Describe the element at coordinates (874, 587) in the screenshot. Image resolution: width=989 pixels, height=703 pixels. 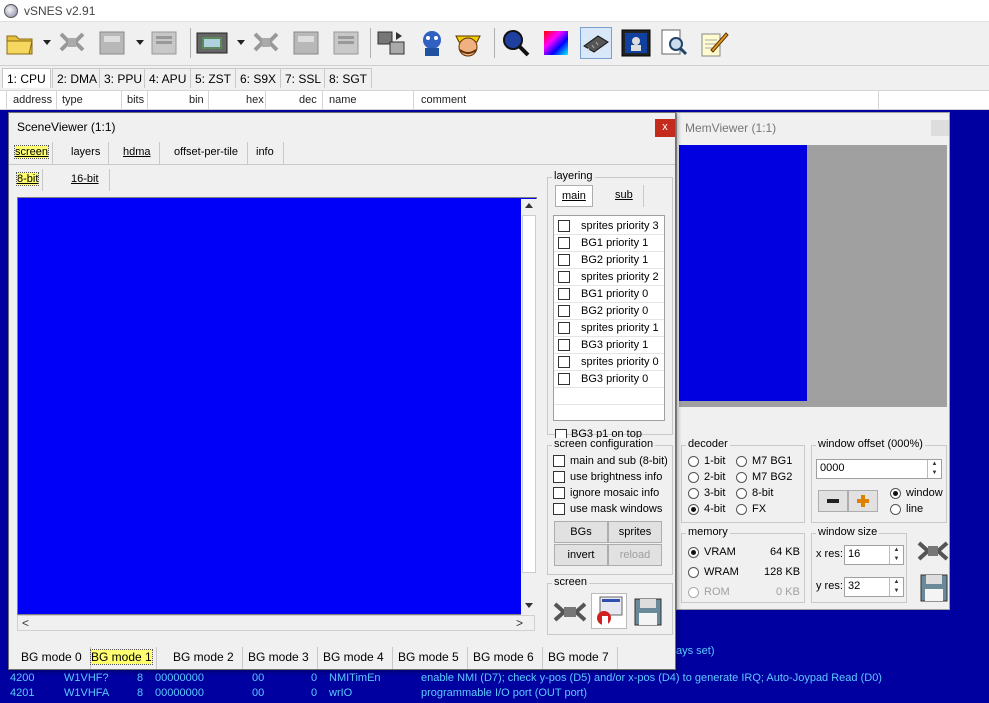
I see `y-res-field: 32 ▲ ▼` at that location.